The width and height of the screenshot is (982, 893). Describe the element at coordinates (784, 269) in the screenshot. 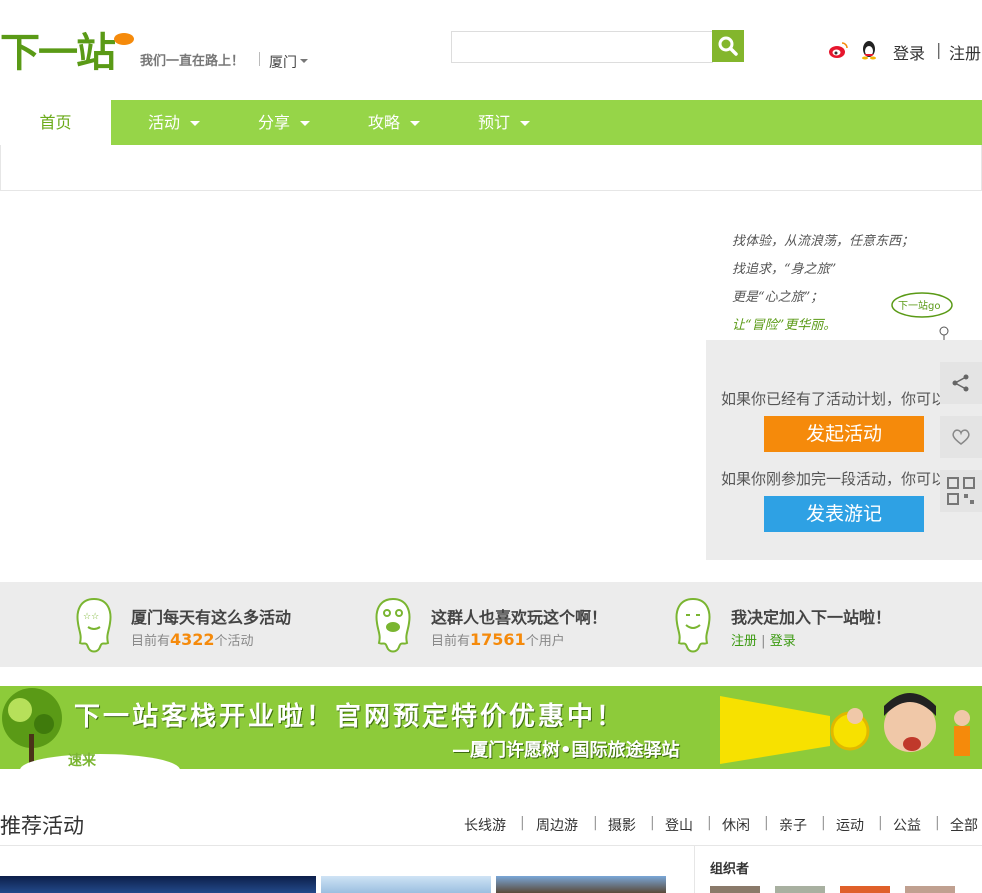

I see `note-line: 找追求，“身之旅”` at that location.